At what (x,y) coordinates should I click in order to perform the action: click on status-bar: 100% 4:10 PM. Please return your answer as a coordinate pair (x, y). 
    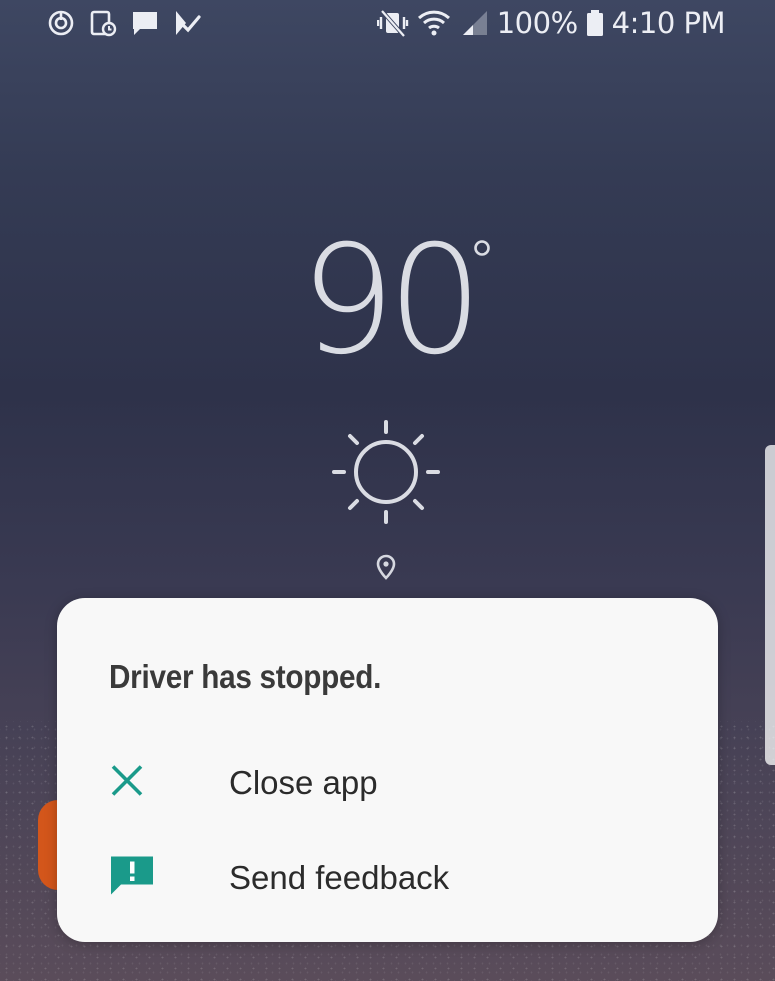
    Looking at the image, I should click on (387, 24).